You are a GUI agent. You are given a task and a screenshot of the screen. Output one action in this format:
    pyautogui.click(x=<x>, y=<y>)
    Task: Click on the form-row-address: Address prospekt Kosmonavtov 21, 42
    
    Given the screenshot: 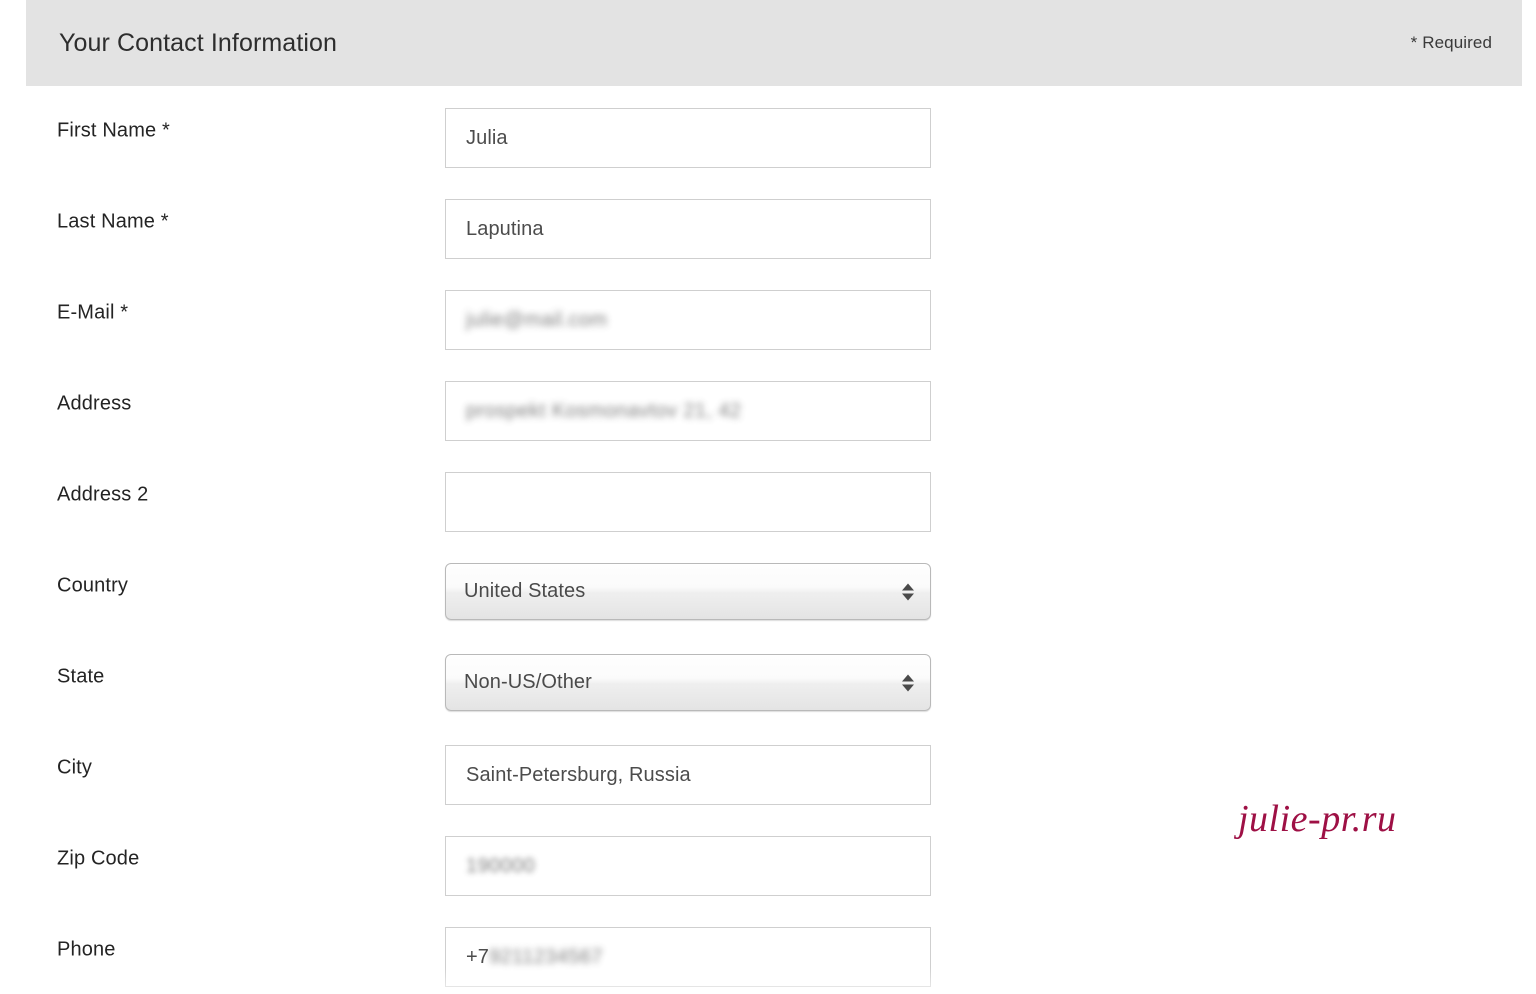 What is the action you would take?
    pyautogui.click(x=768, y=404)
    